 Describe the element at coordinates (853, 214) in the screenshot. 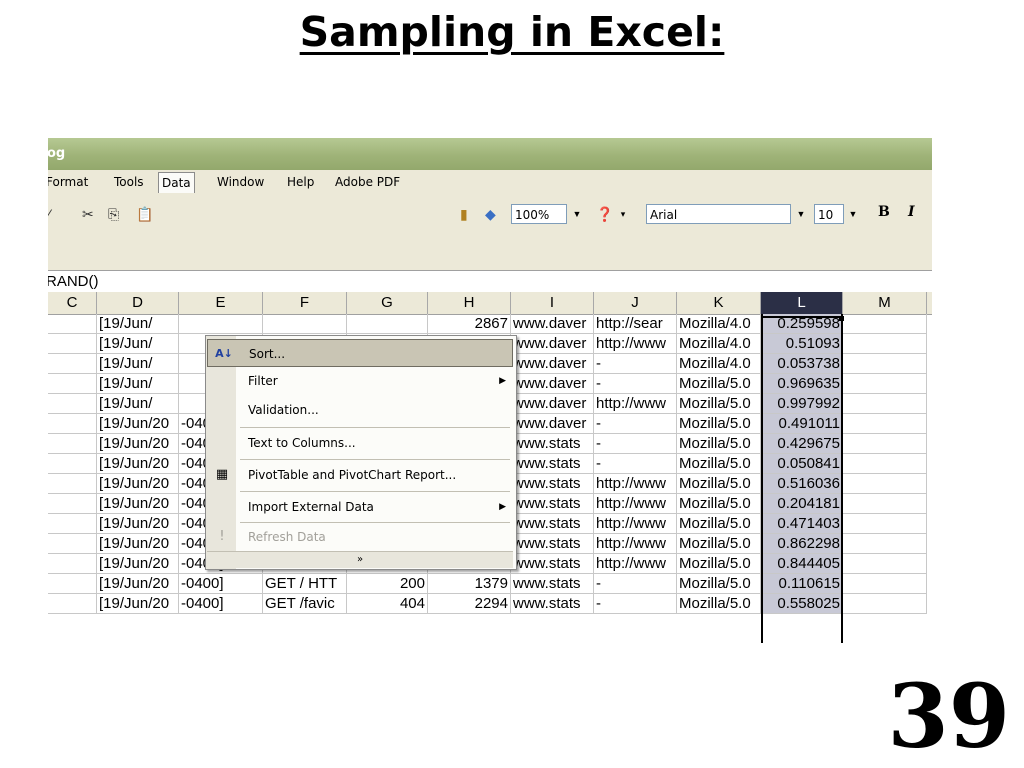

I see `font-size-dropdown-icon: ▼` at that location.